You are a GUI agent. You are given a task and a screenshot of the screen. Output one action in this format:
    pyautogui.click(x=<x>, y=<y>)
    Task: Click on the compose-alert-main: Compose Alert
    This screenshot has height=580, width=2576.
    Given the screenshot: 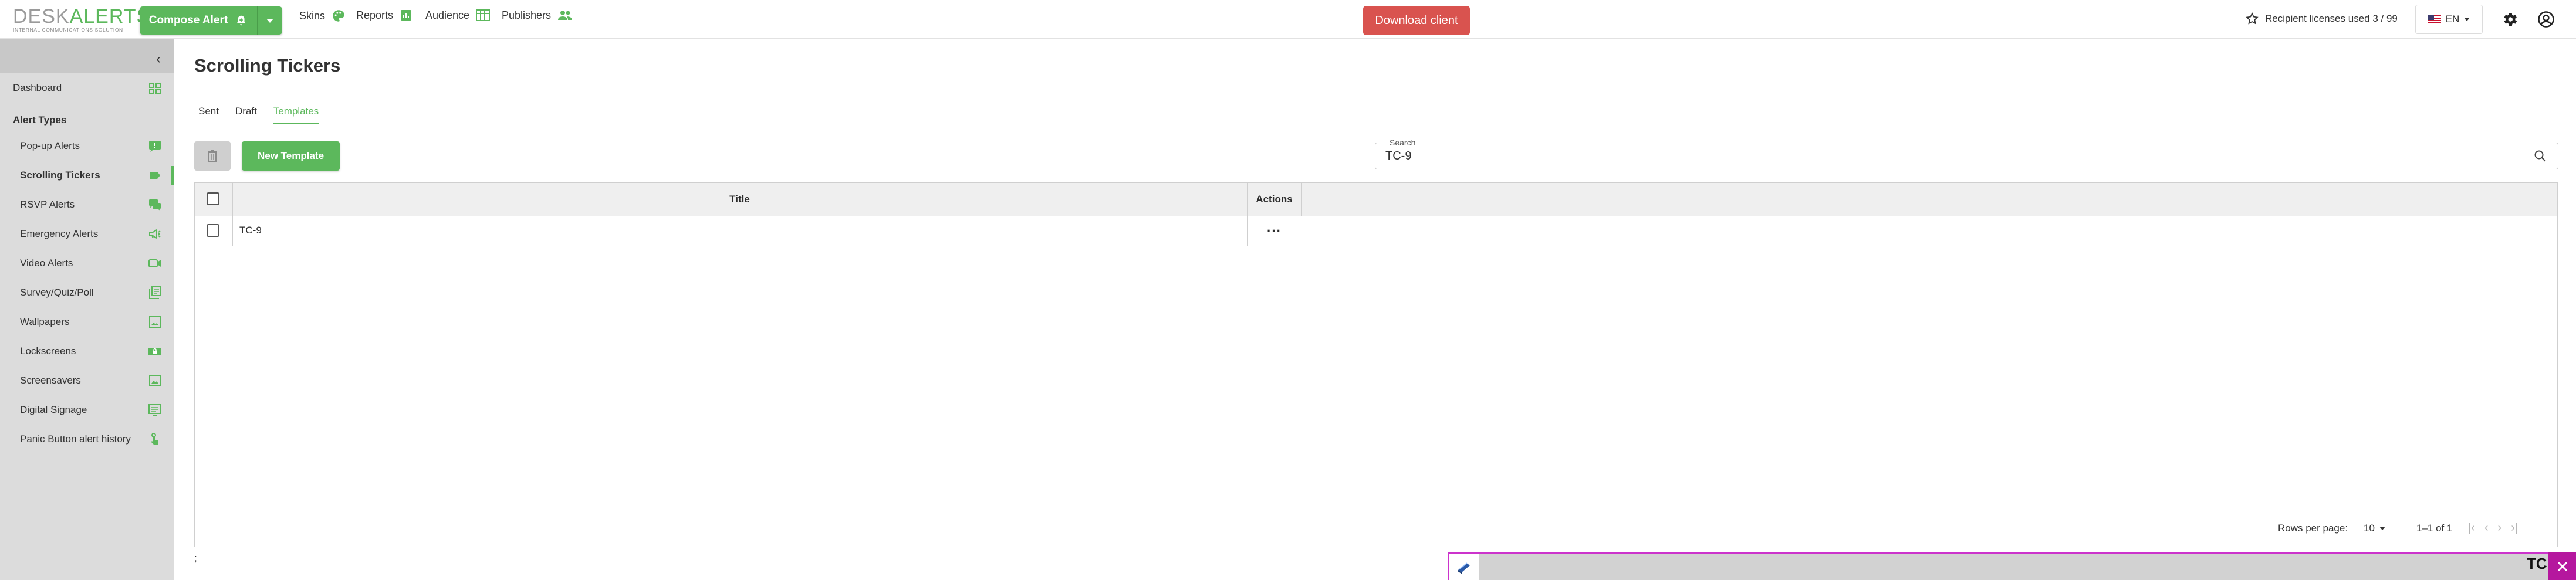 What is the action you would take?
    pyautogui.click(x=199, y=20)
    